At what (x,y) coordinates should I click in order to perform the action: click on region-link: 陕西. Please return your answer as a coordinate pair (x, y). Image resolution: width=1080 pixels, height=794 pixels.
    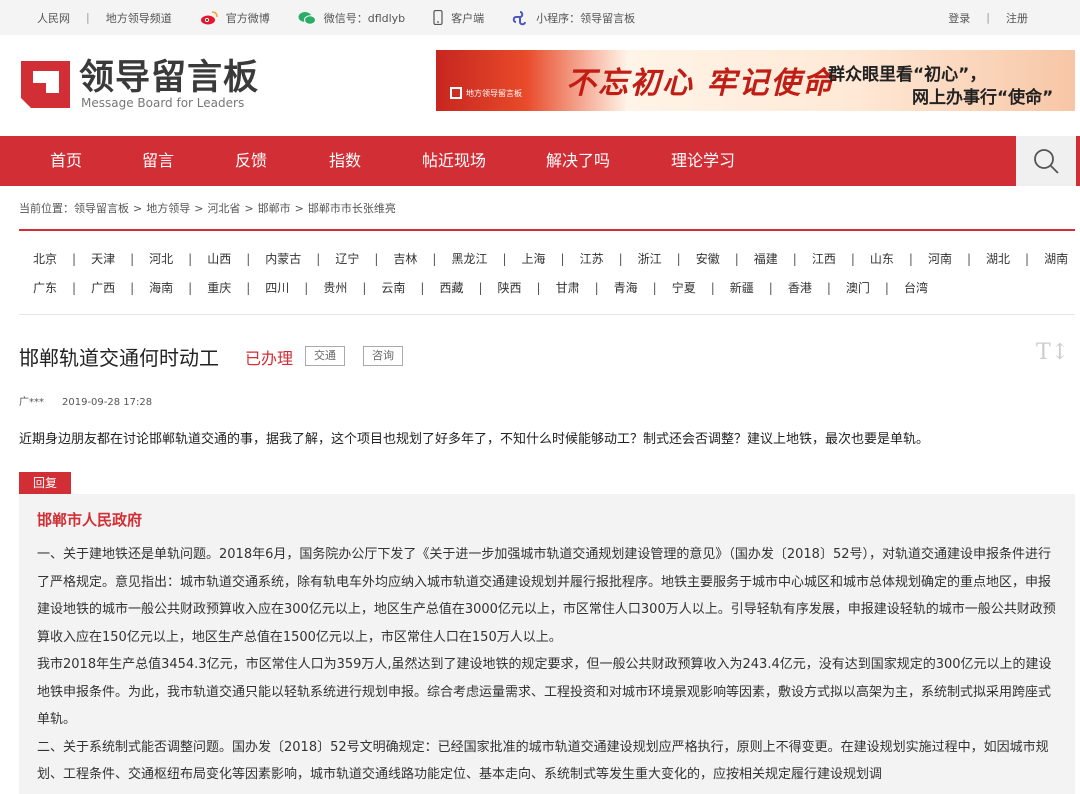
    Looking at the image, I should click on (510, 287).